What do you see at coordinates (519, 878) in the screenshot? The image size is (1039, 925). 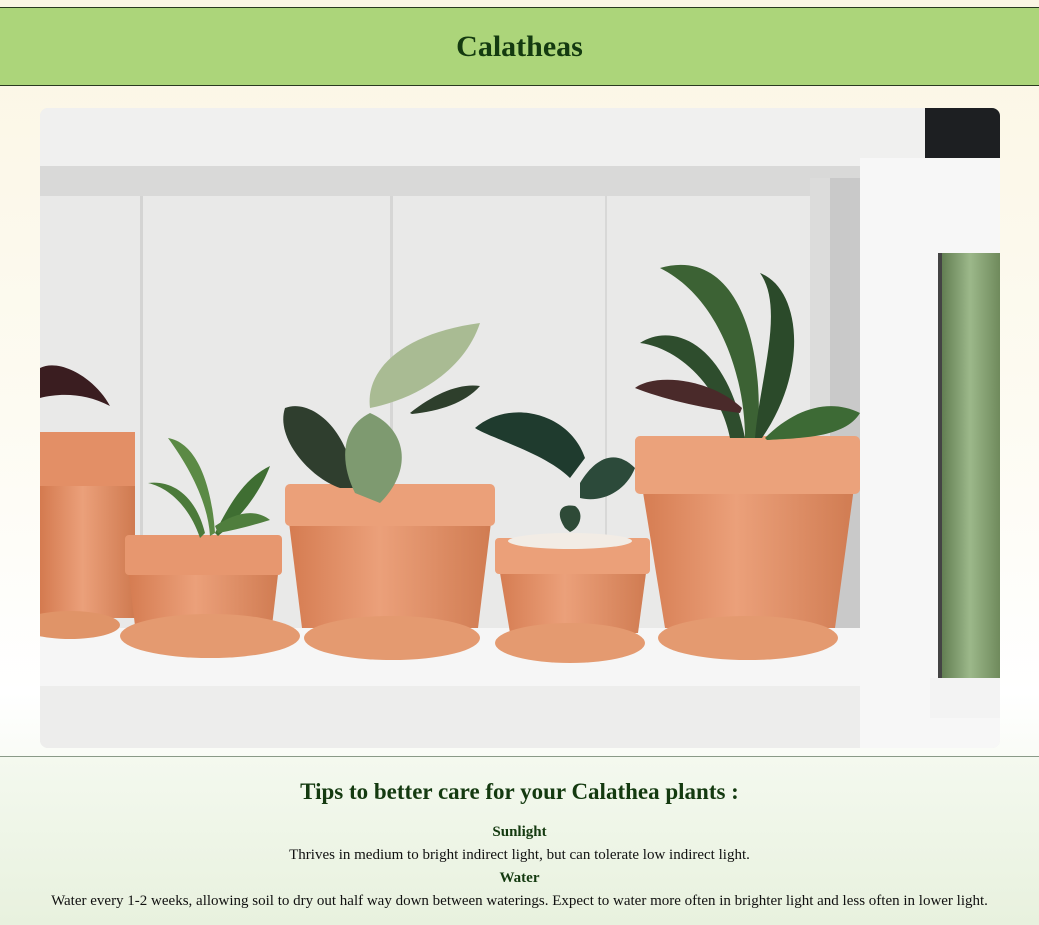 I see `tip-title-water: Water` at bounding box center [519, 878].